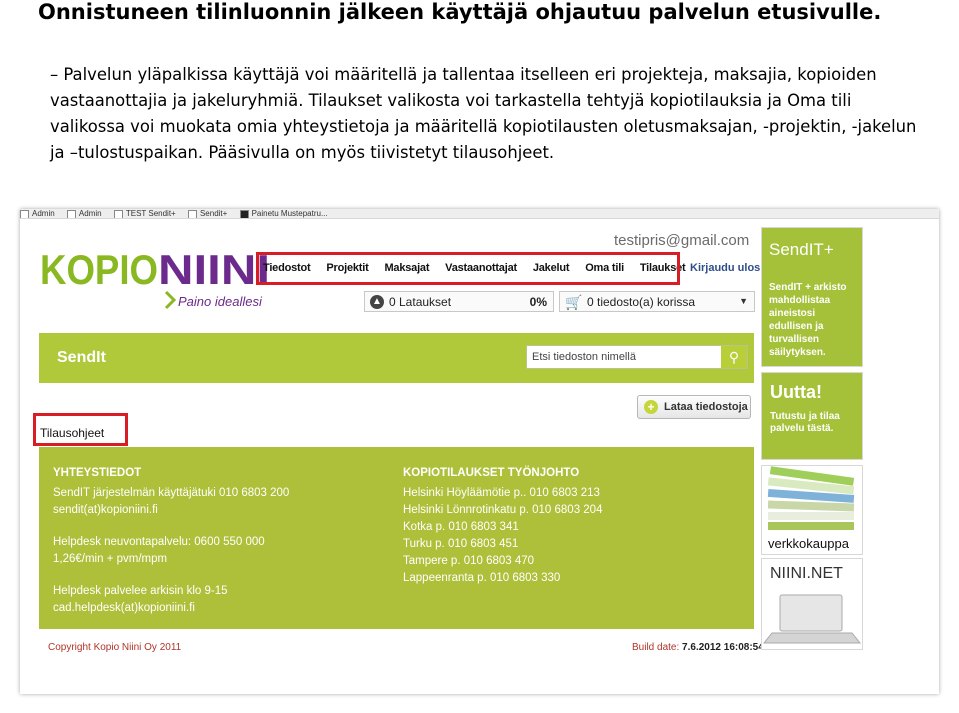 This screenshot has height=713, width=959. Describe the element at coordinates (140, 591) in the screenshot. I see `hours-line: Helpdesk palvelee arkisin klo 9-15` at that location.